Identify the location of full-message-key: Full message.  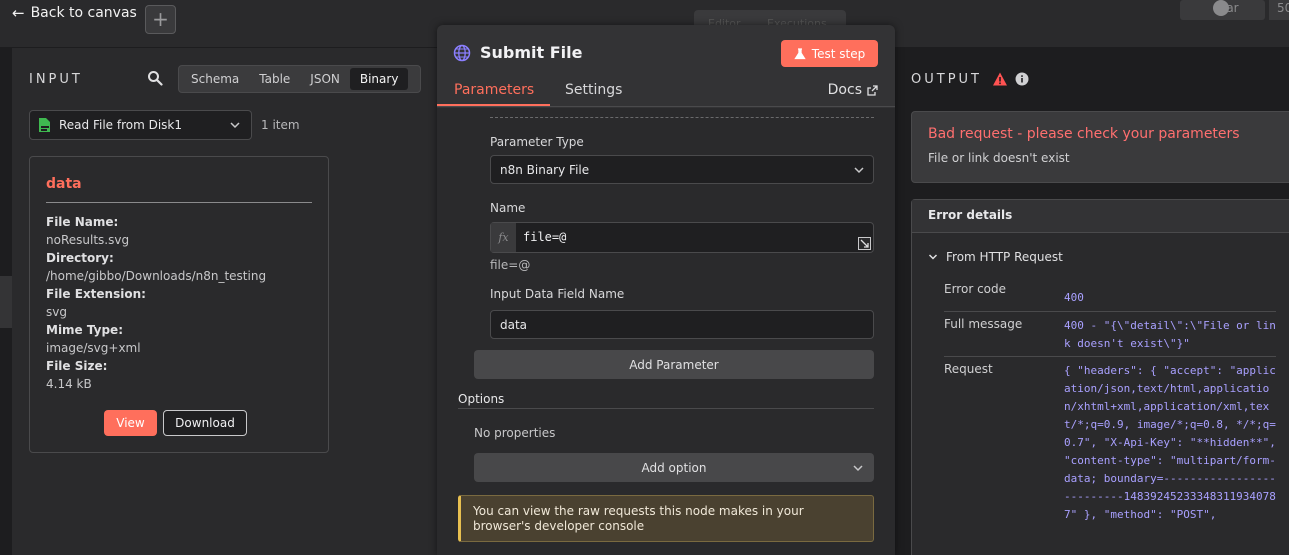
(983, 324).